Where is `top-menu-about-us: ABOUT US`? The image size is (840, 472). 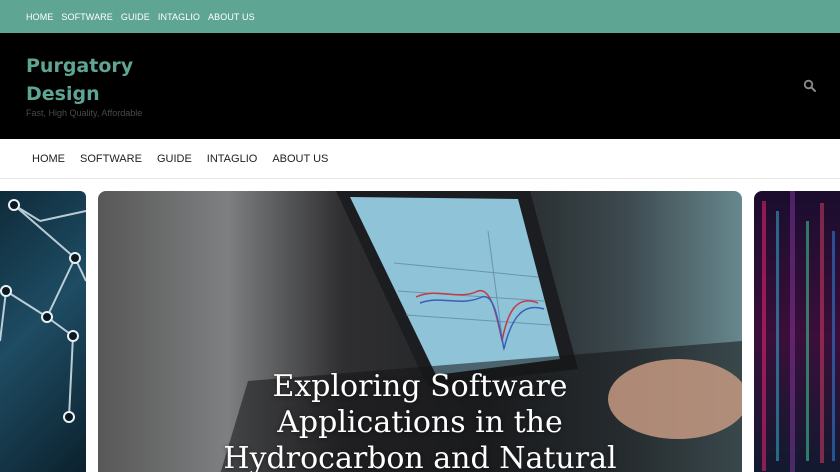
top-menu-about-us: ABOUT US is located at coordinates (231, 17).